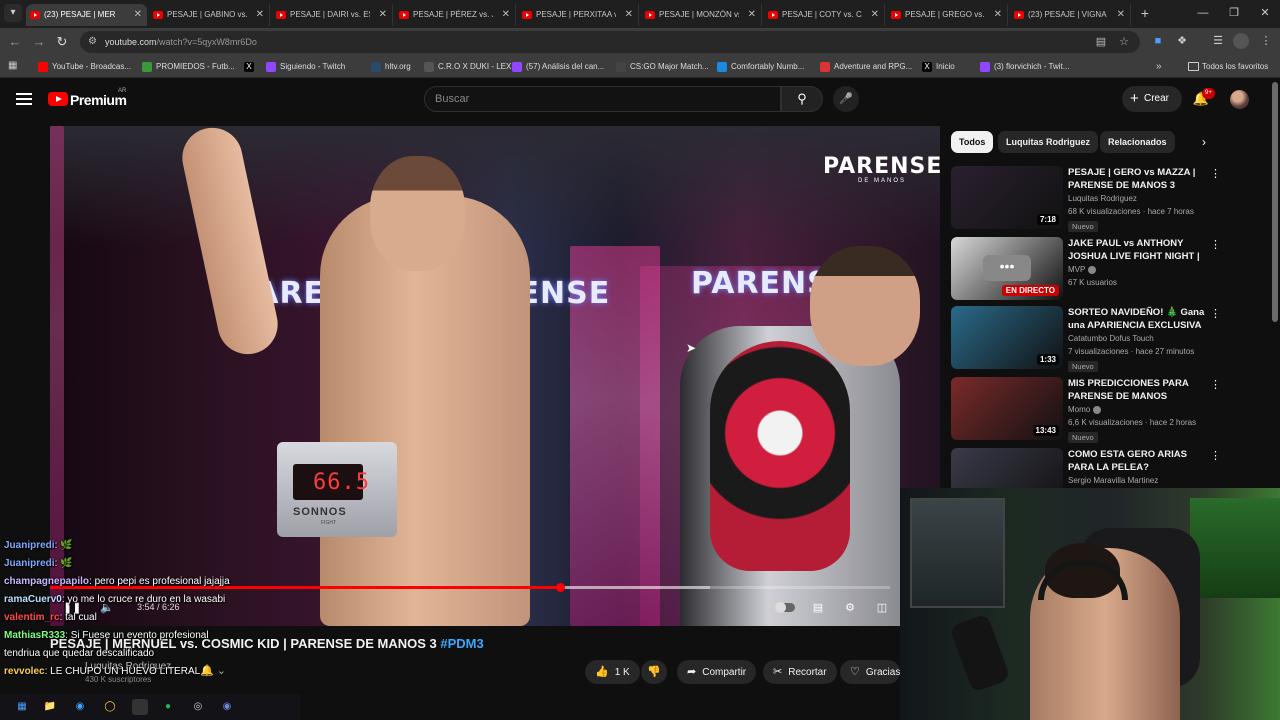 This screenshot has width=1280, height=720. Describe the element at coordinates (461, 643) in the screenshot. I see `video-hashtag-link: #PDM3` at that location.